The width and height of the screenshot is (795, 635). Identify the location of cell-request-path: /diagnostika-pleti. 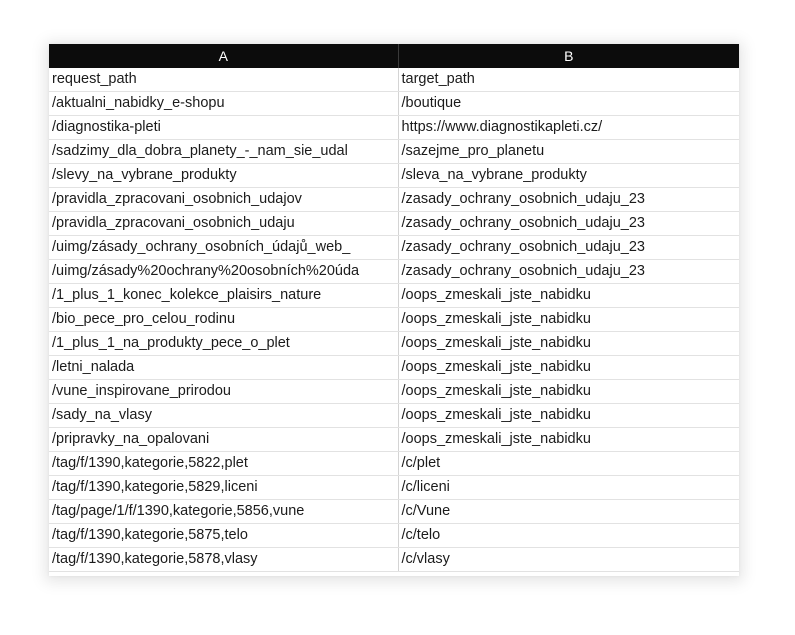
(224, 127).